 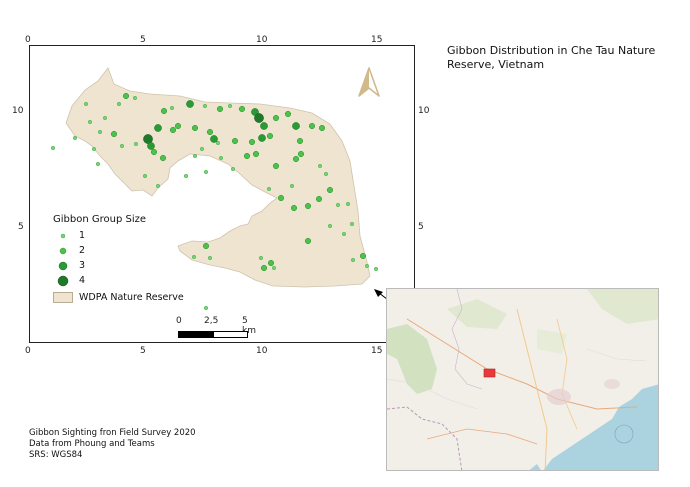 What do you see at coordinates (92, 444) in the screenshot?
I see `footer-line-2: Data from Phoung and Teams` at bounding box center [92, 444].